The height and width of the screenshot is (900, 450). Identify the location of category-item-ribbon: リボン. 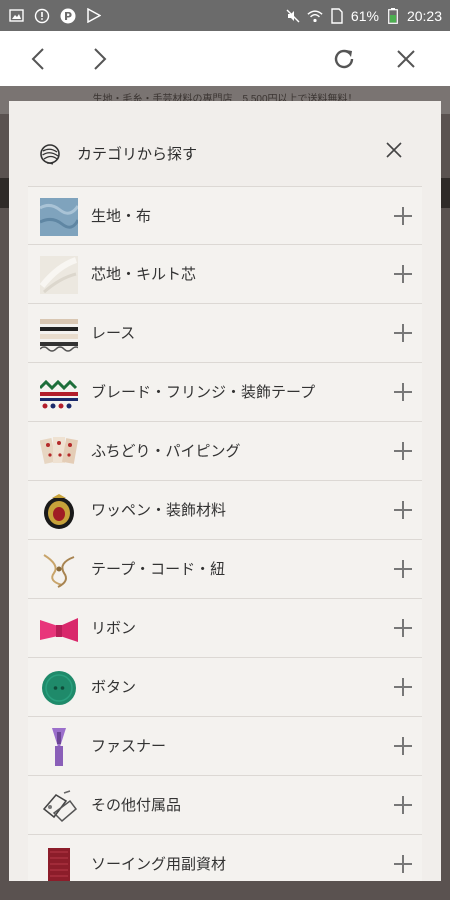
(225, 628).